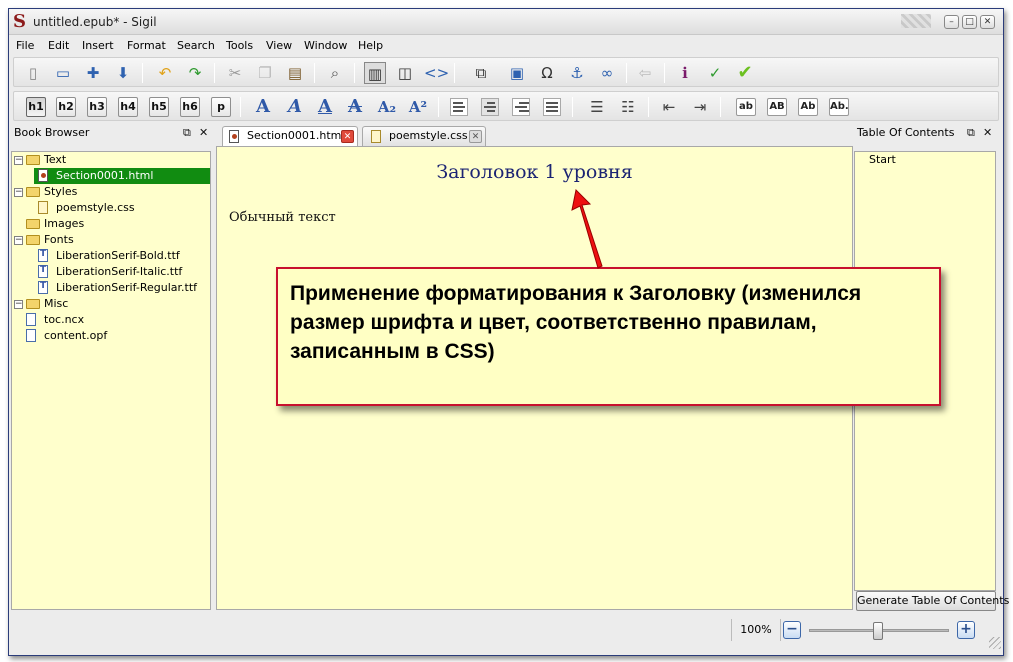 The height and width of the screenshot is (662, 1013). I want to click on tree-item-misc: Misc, so click(56, 304).